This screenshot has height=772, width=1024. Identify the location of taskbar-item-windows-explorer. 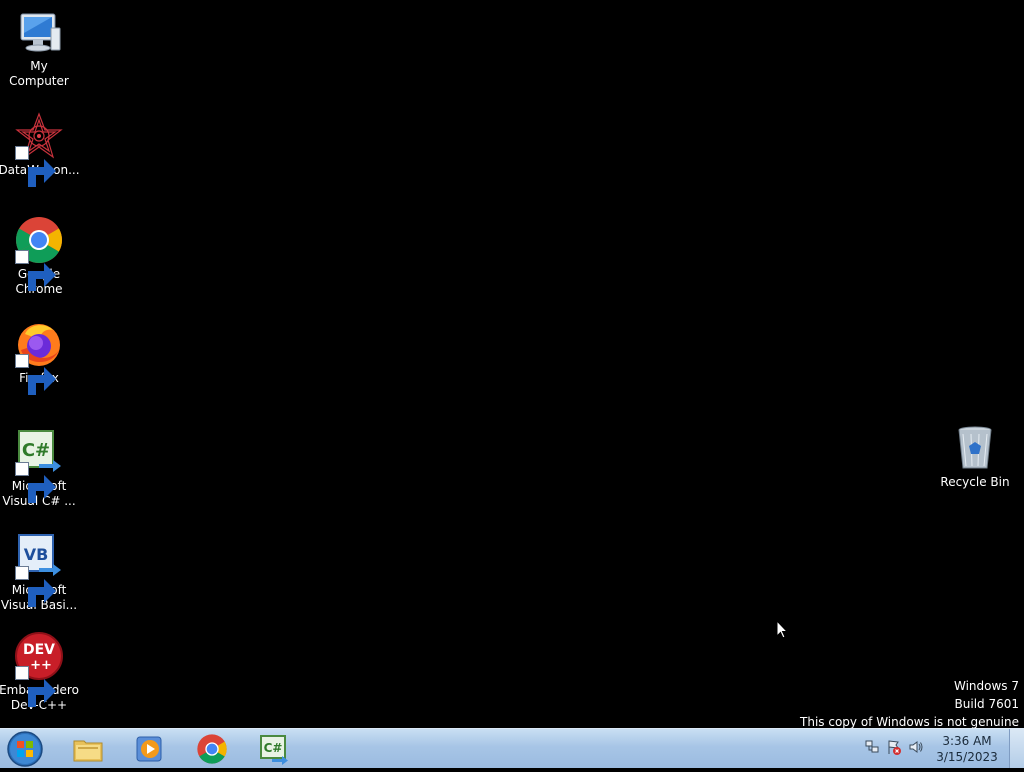
(88, 749).